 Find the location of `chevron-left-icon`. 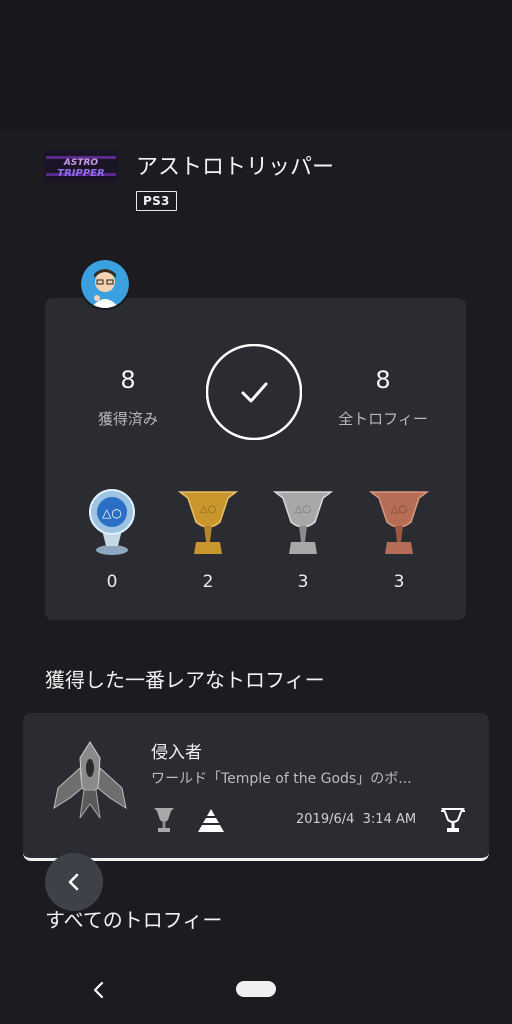

chevron-left-icon is located at coordinates (73, 882).